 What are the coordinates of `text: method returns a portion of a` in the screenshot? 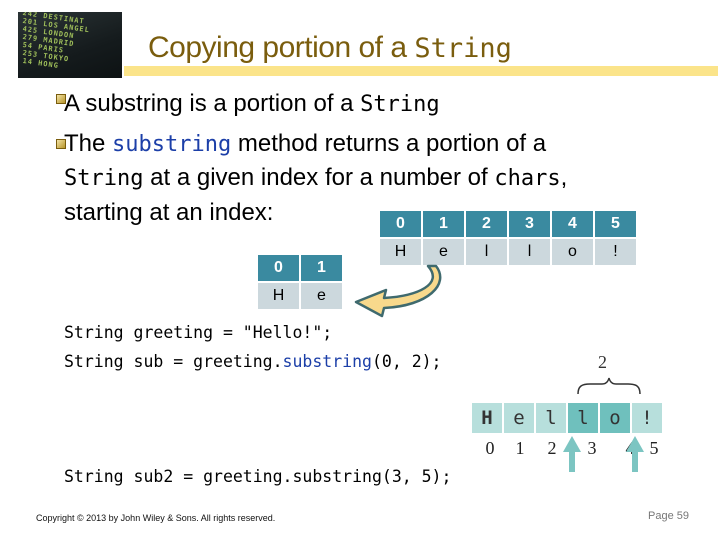 It's located at (389, 143).